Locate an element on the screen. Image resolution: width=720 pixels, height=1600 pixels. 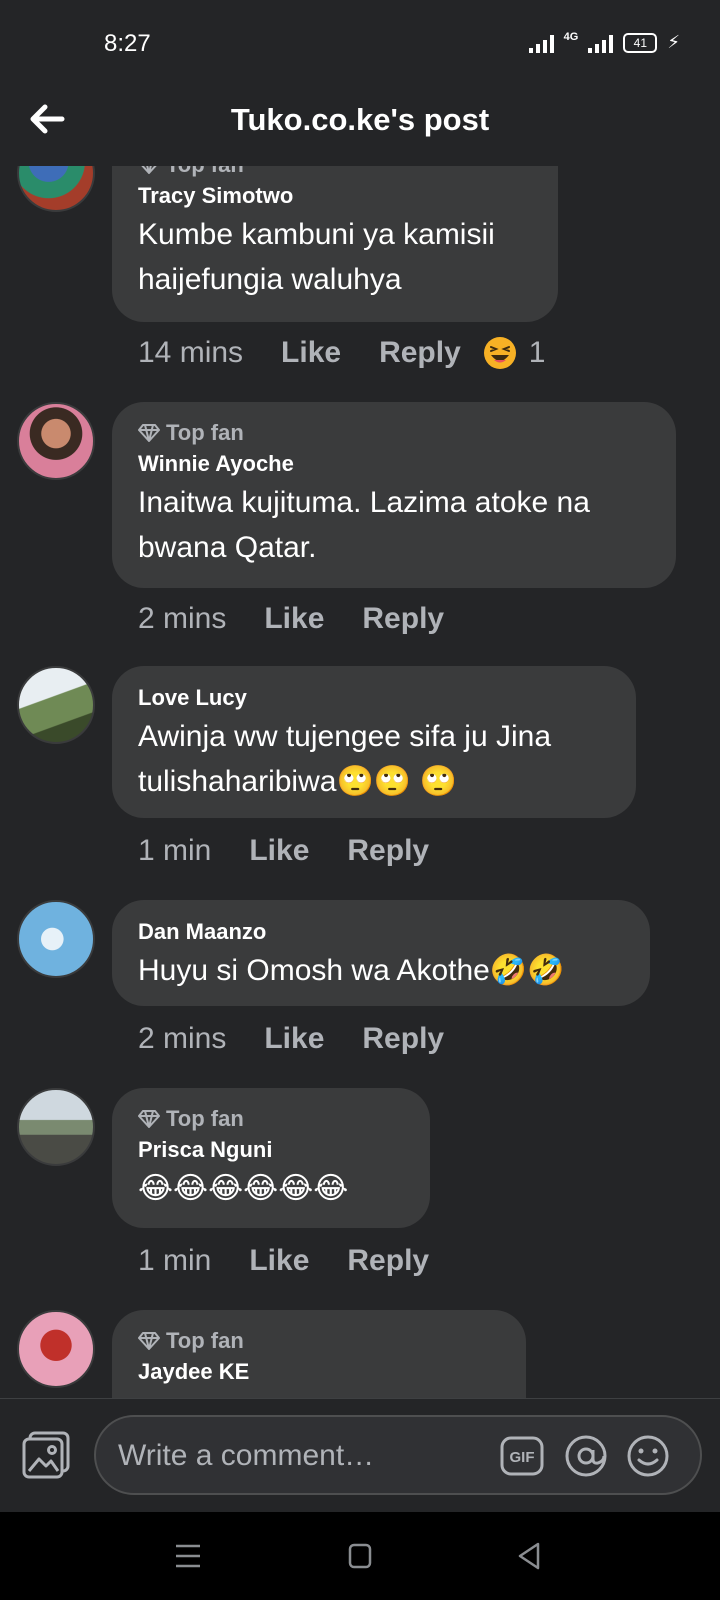
battery-level: 41 is located at coordinates (640, 42).